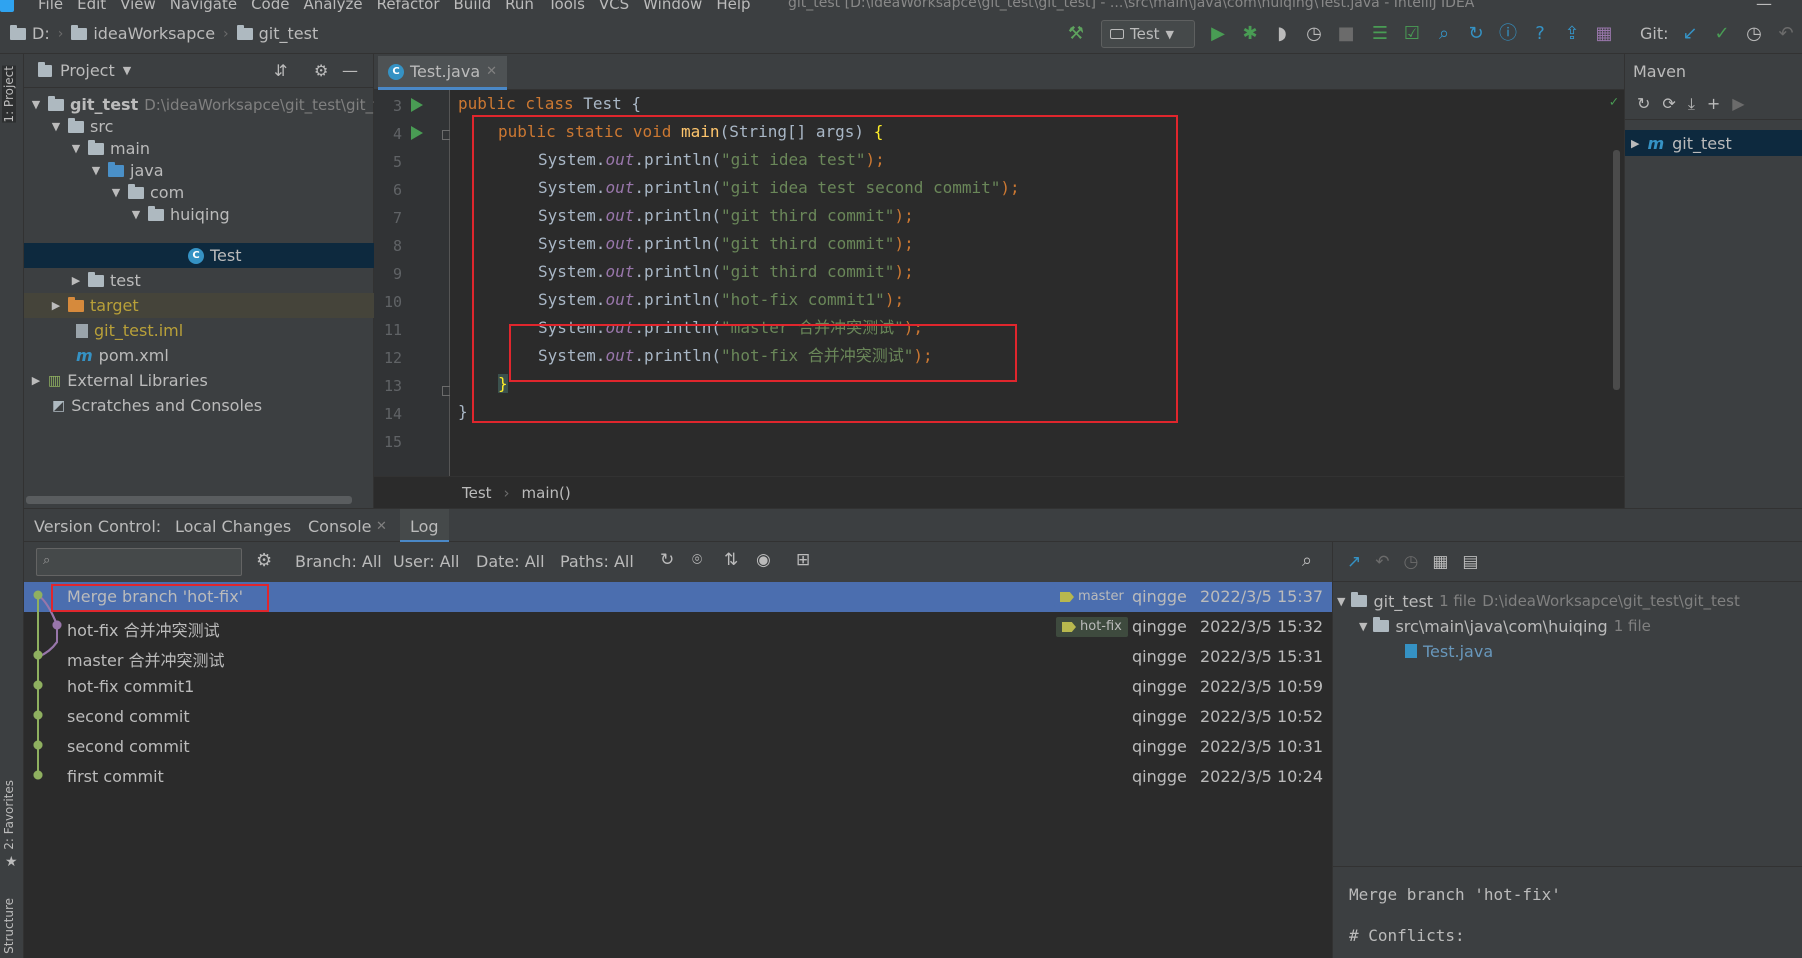 The image size is (1802, 958). Describe the element at coordinates (139, 562) in the screenshot. I see `log-search-input: ⌕` at that location.